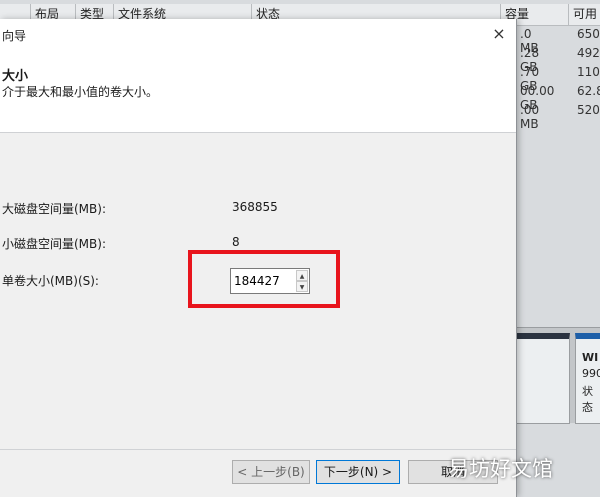 The image size is (600, 497). Describe the element at coordinates (500, 469) in the screenshot. I see `watermark-text: 易坊好文馆` at that location.